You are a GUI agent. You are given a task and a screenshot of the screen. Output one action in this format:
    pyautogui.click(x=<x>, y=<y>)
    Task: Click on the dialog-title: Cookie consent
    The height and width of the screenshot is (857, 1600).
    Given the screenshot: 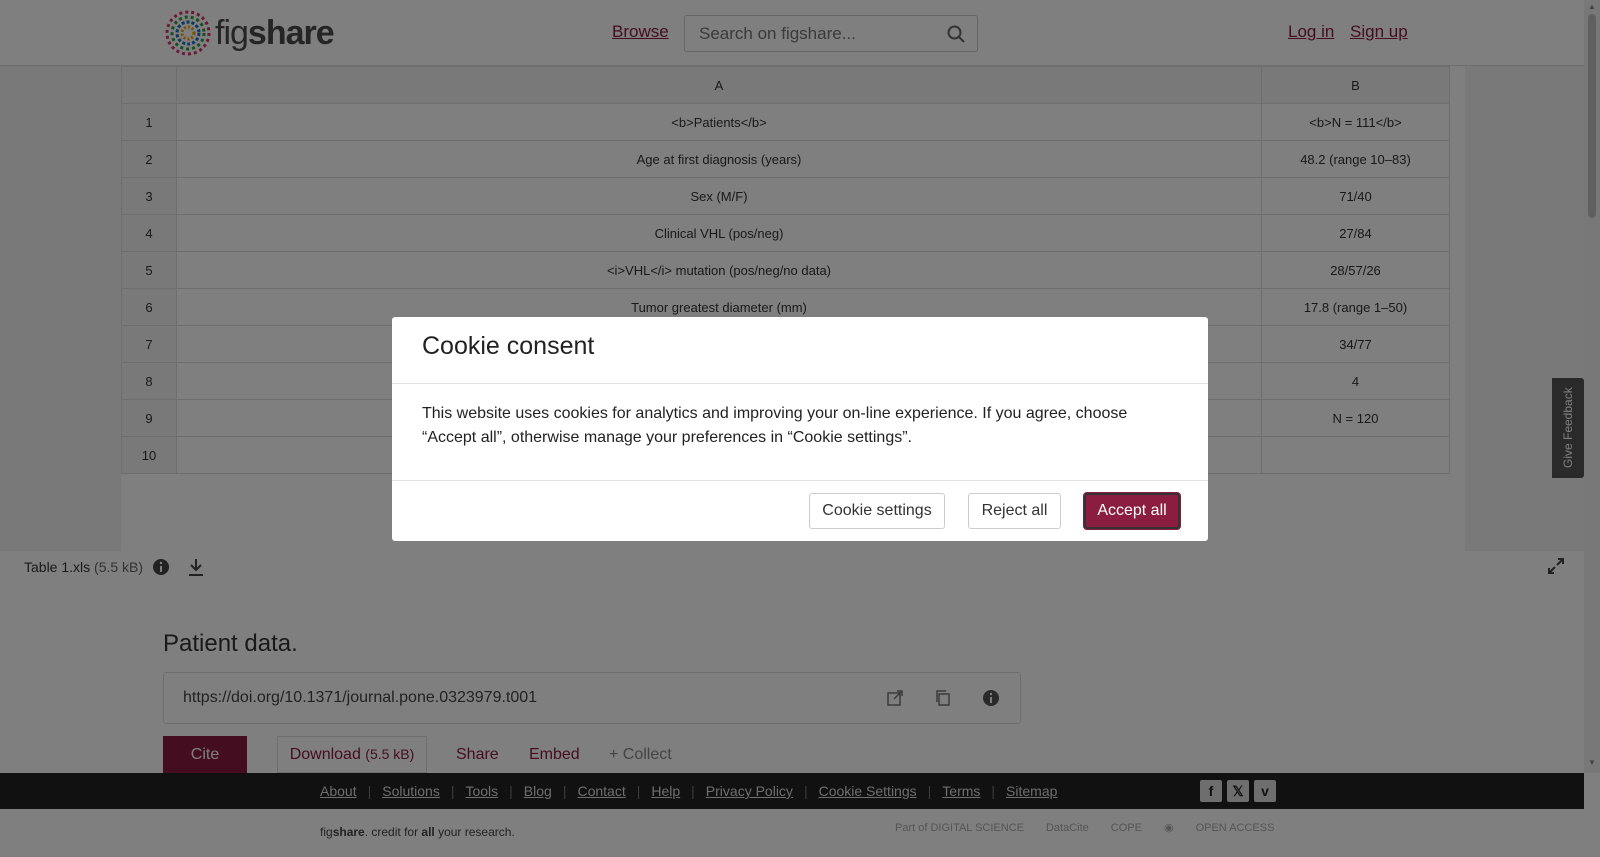 What is the action you would take?
    pyautogui.click(x=508, y=346)
    